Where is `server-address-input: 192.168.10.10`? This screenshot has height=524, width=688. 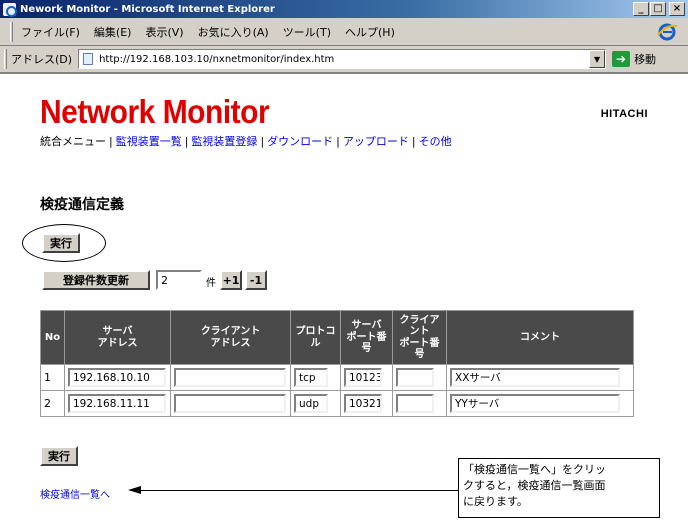 server-address-input: 192.168.10.10 is located at coordinates (117, 377).